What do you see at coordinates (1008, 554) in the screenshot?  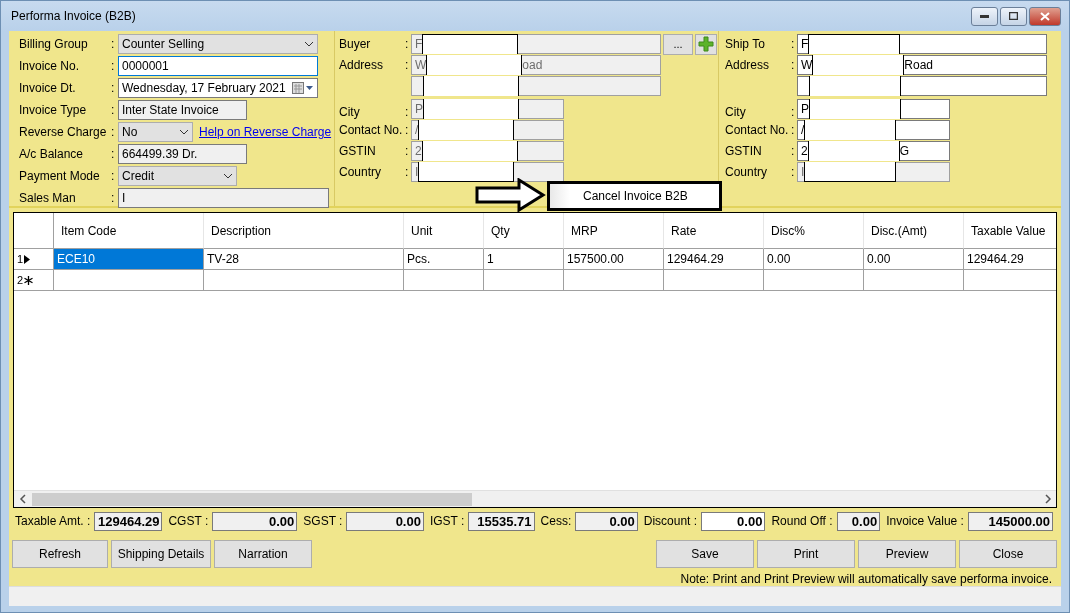 I see `action-button: Close` at bounding box center [1008, 554].